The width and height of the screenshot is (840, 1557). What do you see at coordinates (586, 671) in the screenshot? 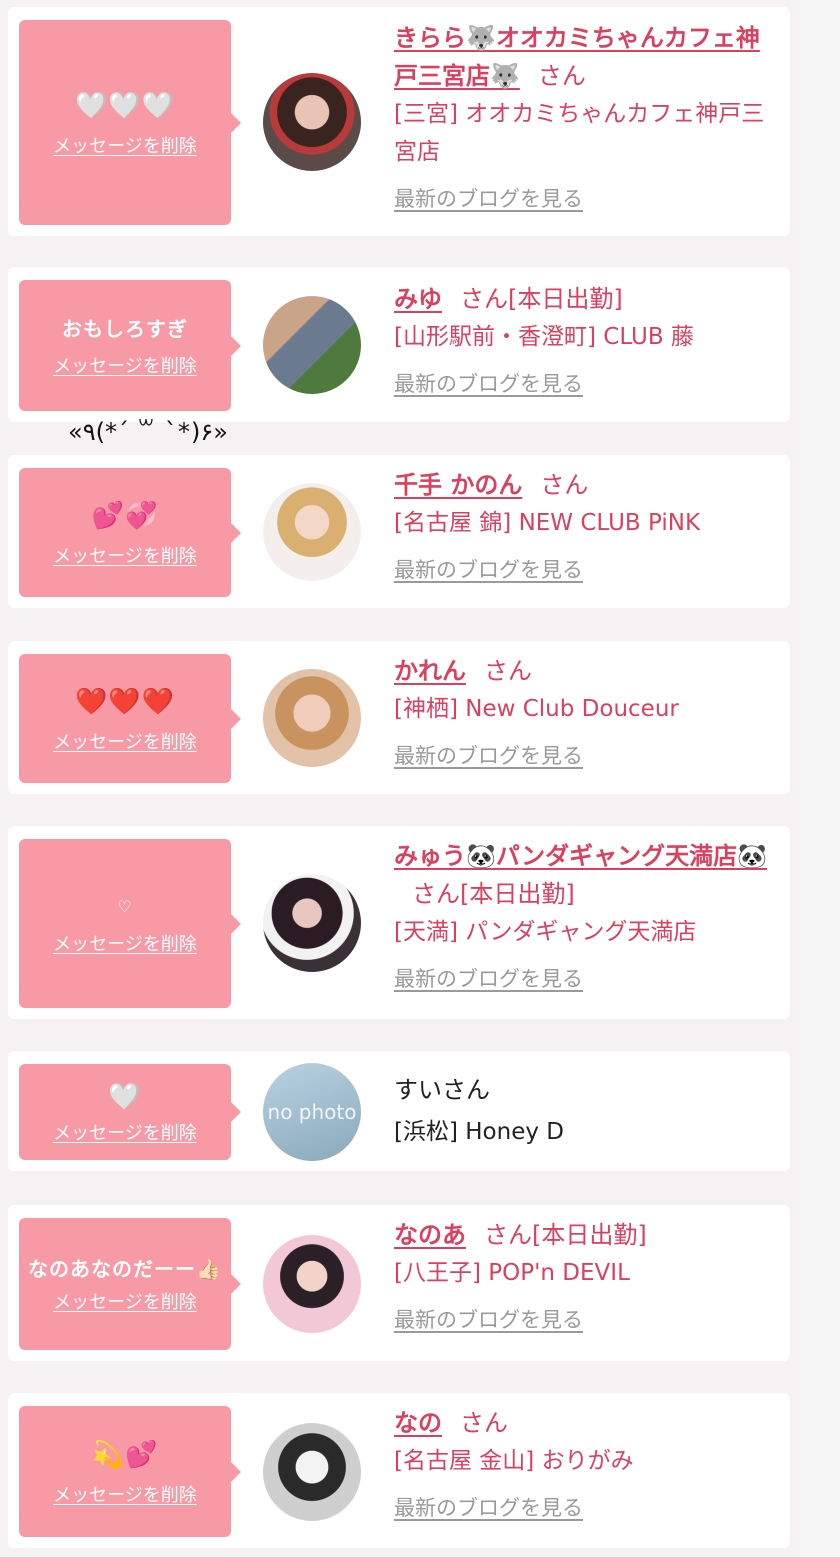
I see `cast-name-line: かれん さん` at bounding box center [586, 671].